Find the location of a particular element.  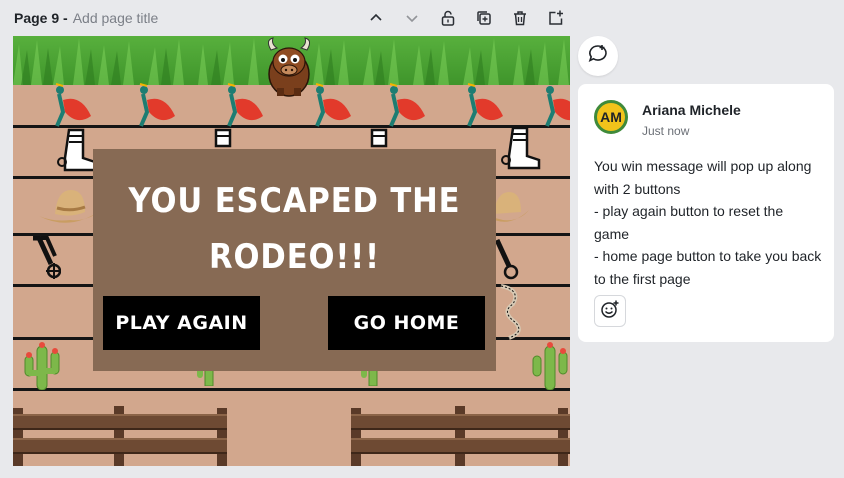

lock-icon is located at coordinates (448, 18).